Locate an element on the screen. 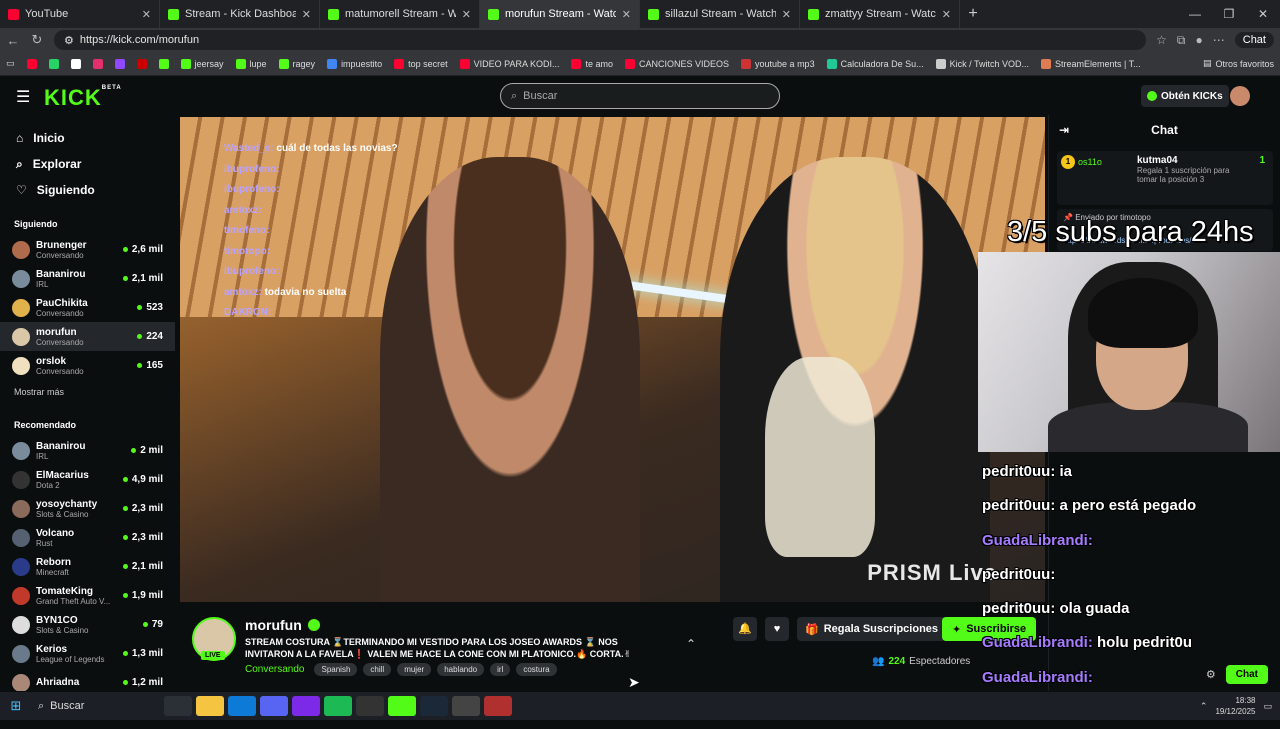 This screenshot has width=1280, height=729. sidebar-channel: Ahriadna 1,2 mil is located at coordinates (87, 679).